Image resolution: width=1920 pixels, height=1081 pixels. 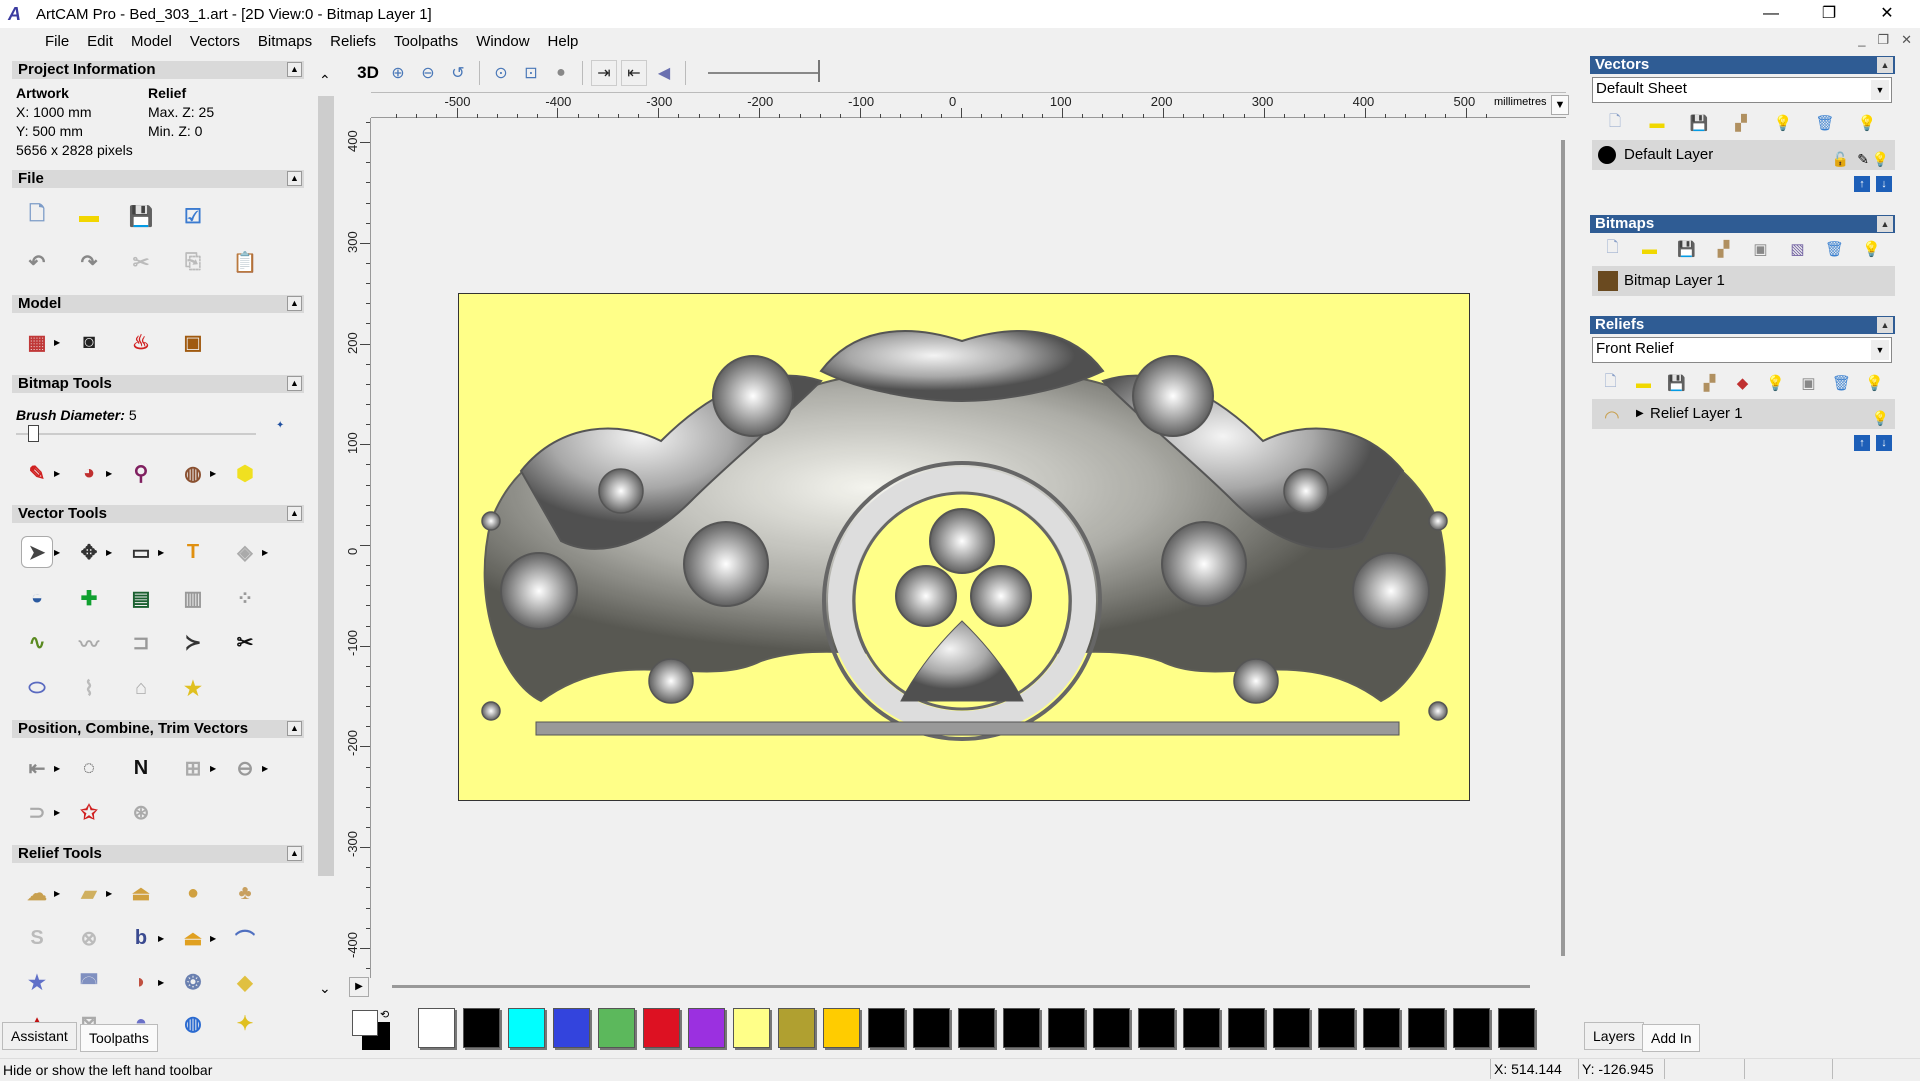 What do you see at coordinates (1783, 123) in the screenshot?
I see `properties-vectors-icon: 💡` at bounding box center [1783, 123].